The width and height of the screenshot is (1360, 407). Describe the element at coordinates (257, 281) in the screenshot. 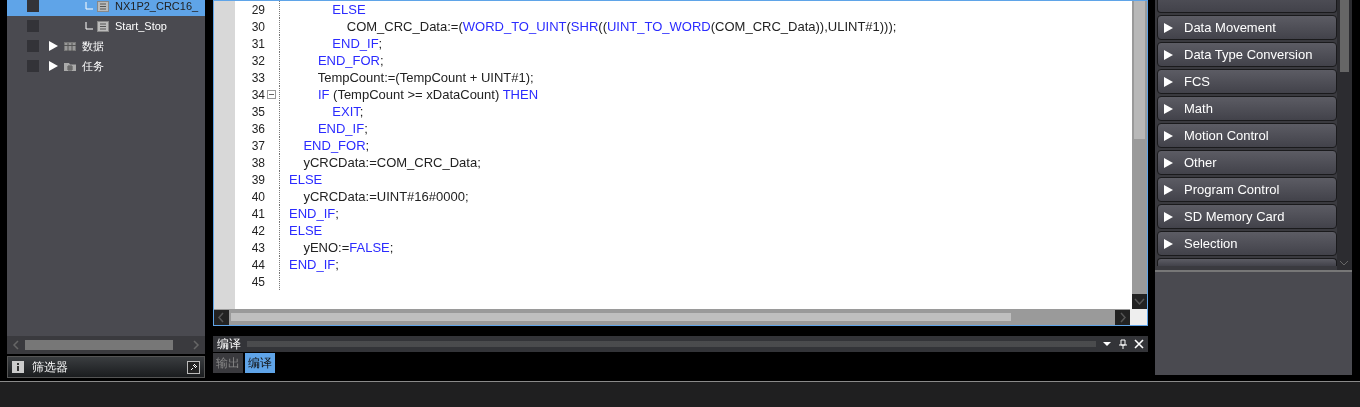

I see `line-number: 45` at that location.